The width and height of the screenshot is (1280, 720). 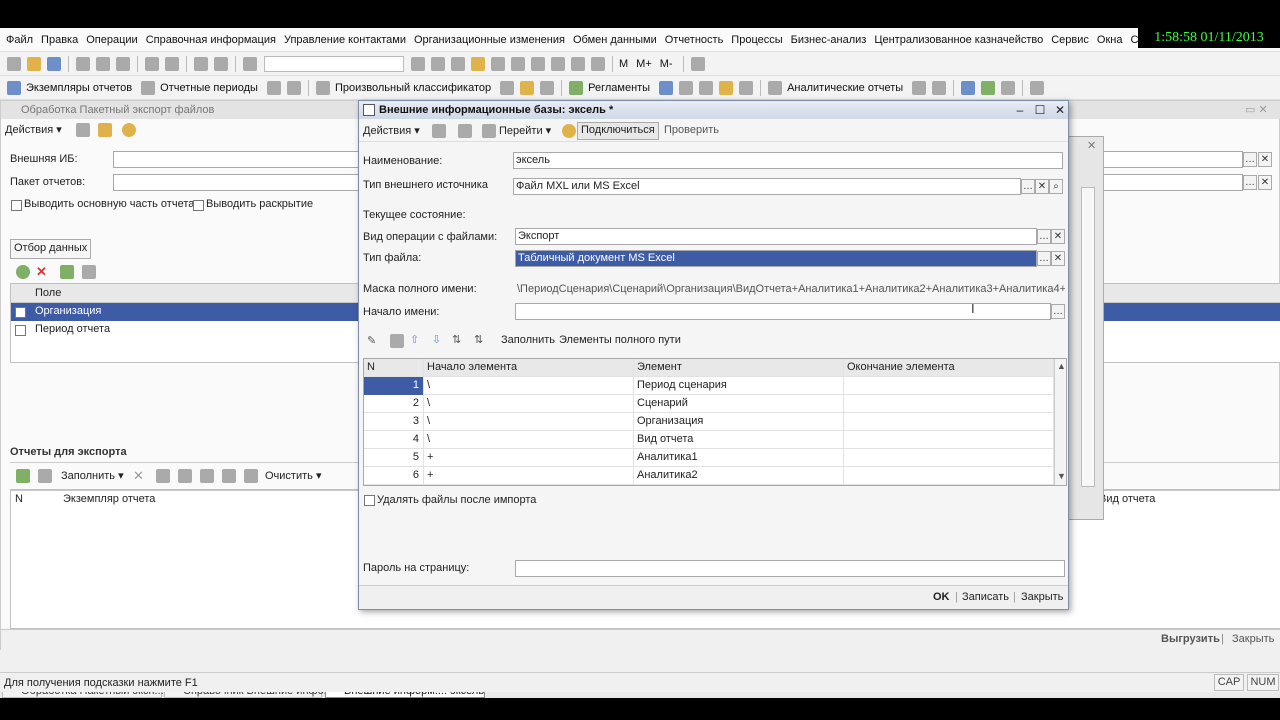 I want to click on copy-rows-icon, so click(x=89, y=272).